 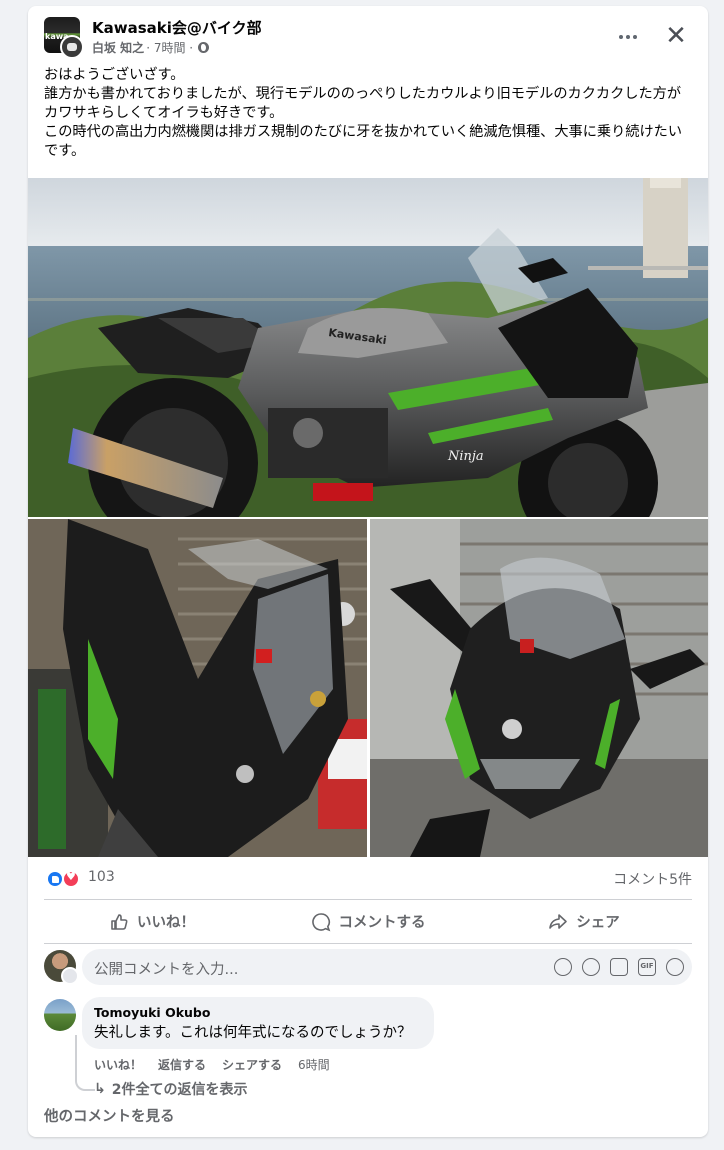 What do you see at coordinates (100, 1089) in the screenshot?
I see `reply-arrow-icon: ↳` at bounding box center [100, 1089].